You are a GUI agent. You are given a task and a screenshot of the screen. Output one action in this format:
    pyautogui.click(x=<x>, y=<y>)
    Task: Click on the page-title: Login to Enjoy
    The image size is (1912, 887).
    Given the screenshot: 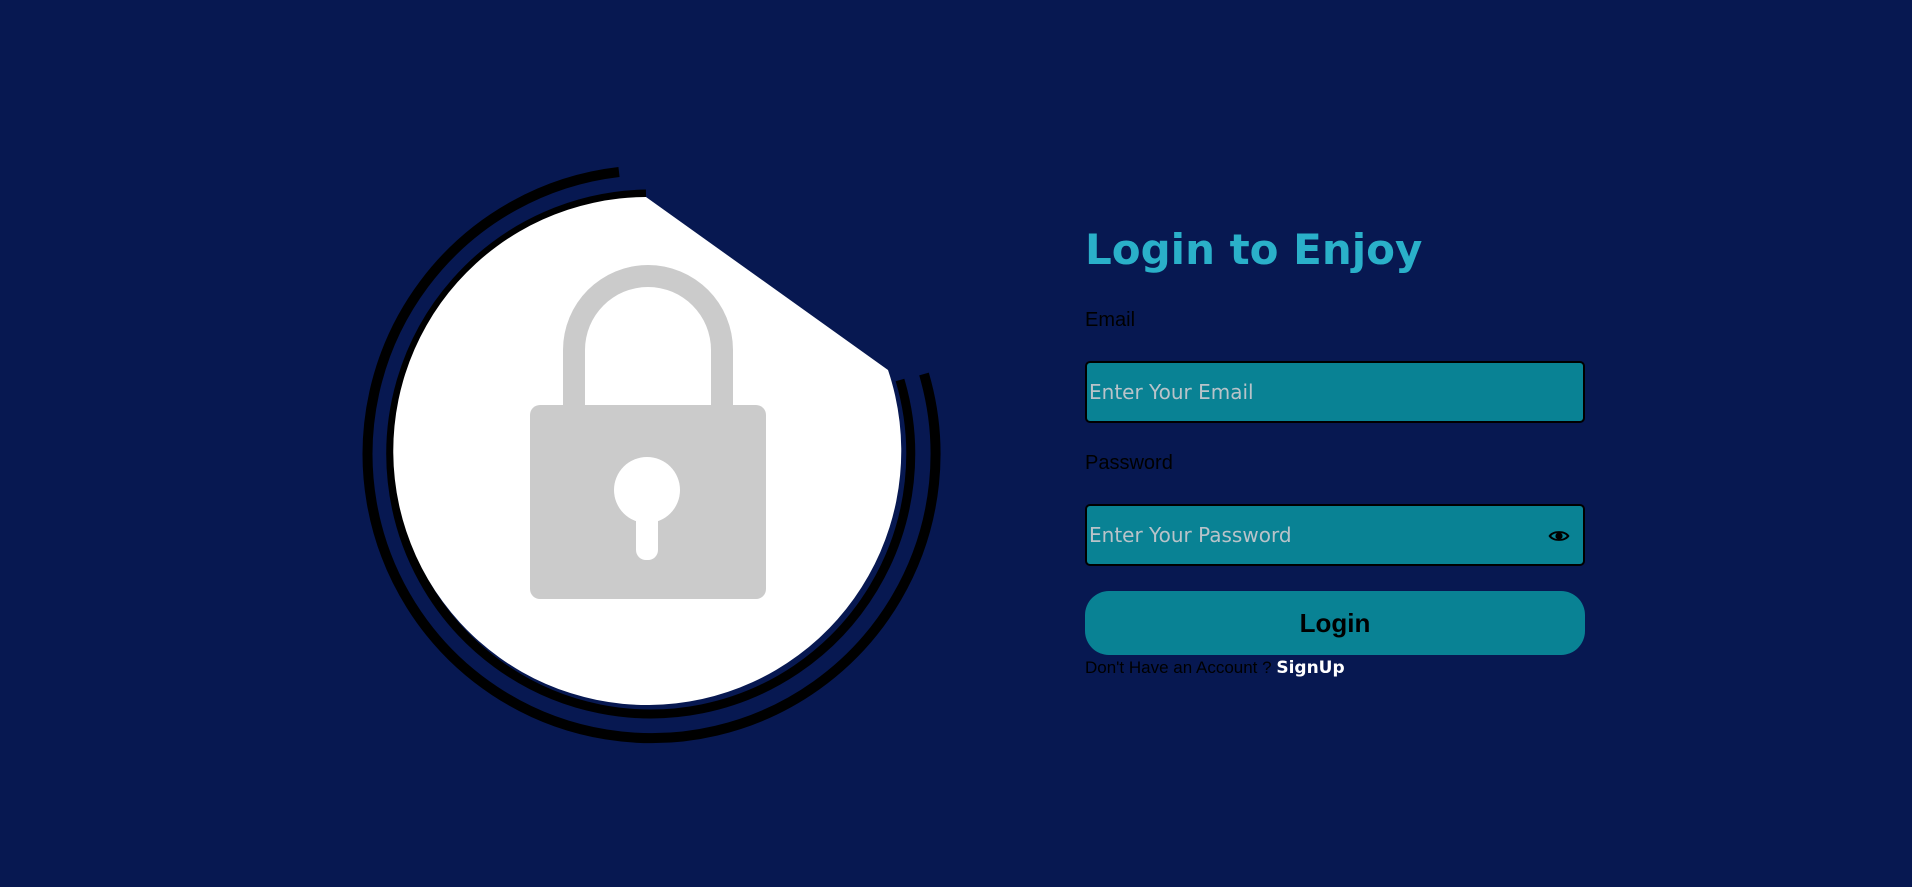 What is the action you would take?
    pyautogui.click(x=1254, y=249)
    